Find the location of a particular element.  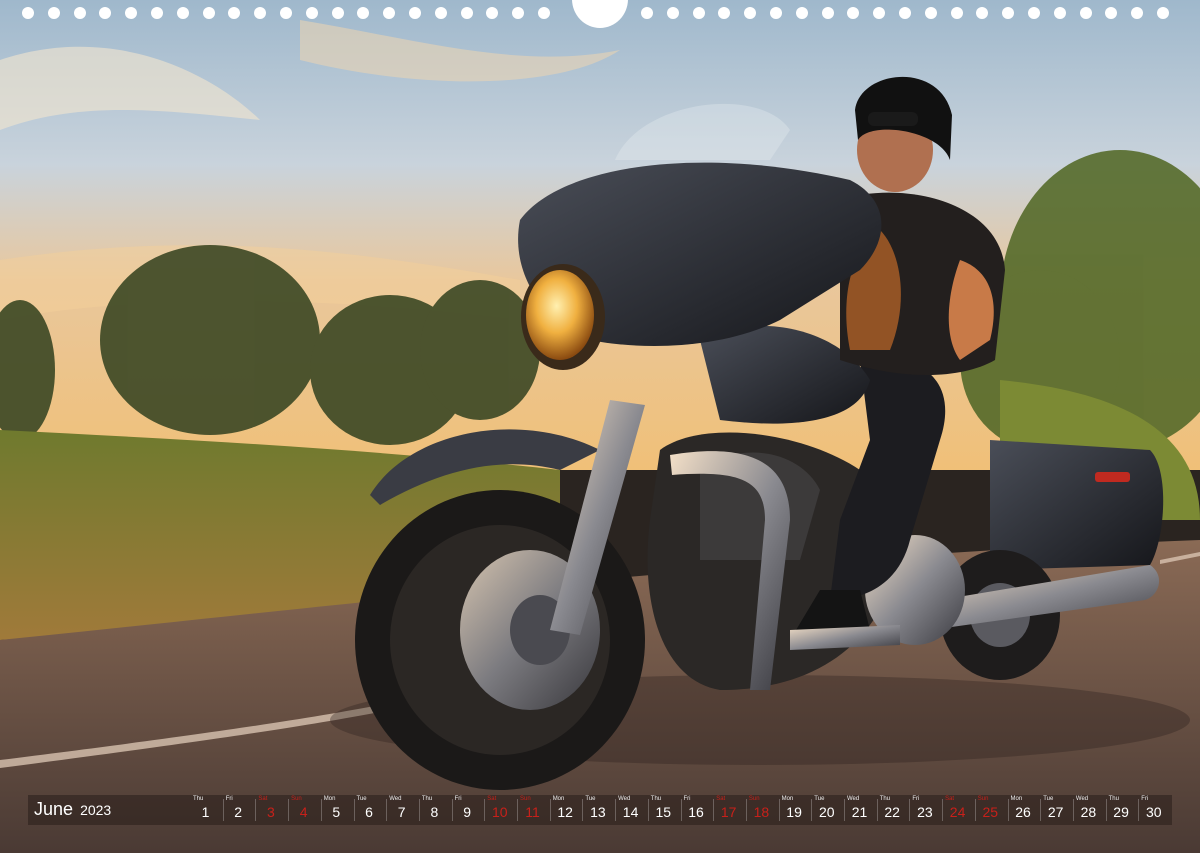

day-cell: Sat 17 is located at coordinates (728, 810).